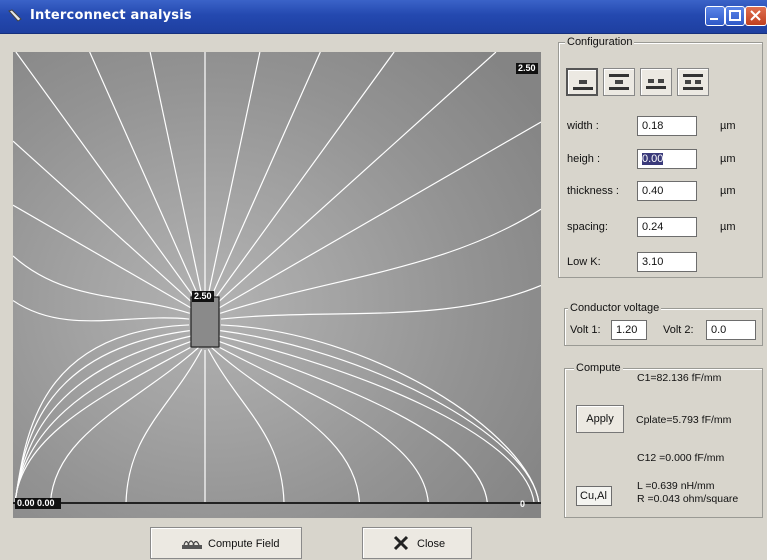  I want to click on lowk-label: Low K:, so click(584, 262).